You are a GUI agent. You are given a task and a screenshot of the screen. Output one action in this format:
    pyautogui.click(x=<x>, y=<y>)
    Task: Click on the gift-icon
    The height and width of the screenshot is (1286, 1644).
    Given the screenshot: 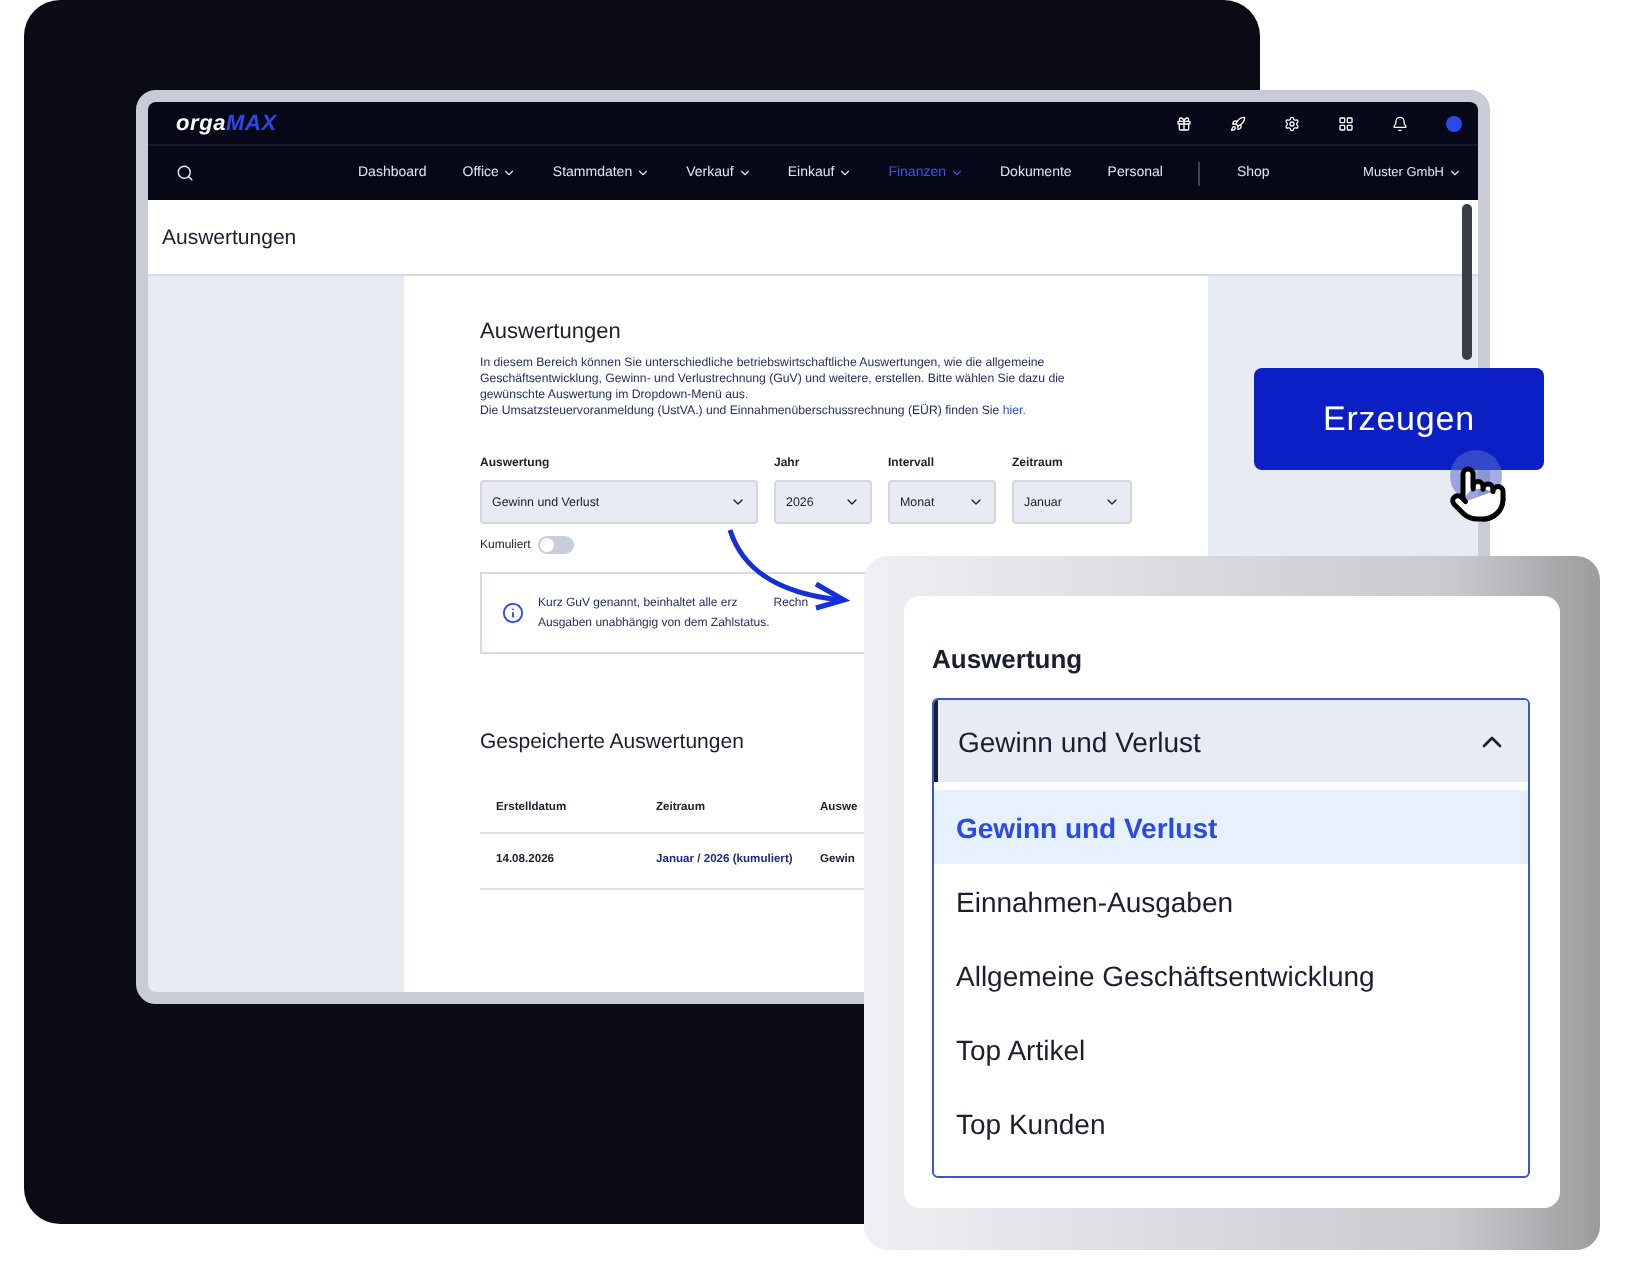 What is the action you would take?
    pyautogui.click(x=1184, y=123)
    